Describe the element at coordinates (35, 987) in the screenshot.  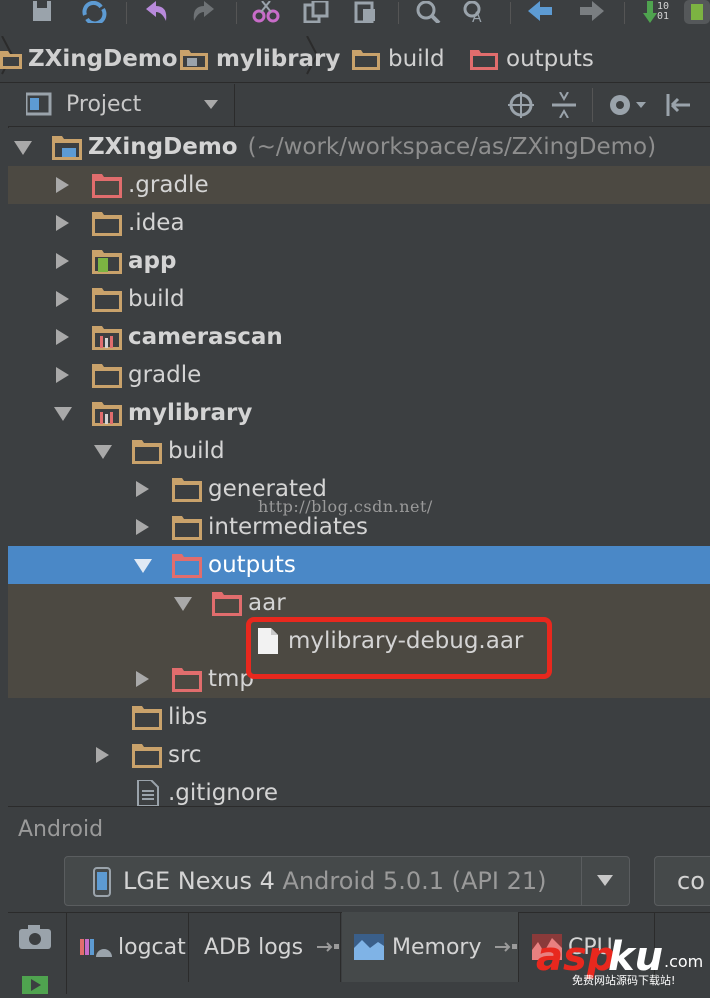
I see `run-icon` at that location.